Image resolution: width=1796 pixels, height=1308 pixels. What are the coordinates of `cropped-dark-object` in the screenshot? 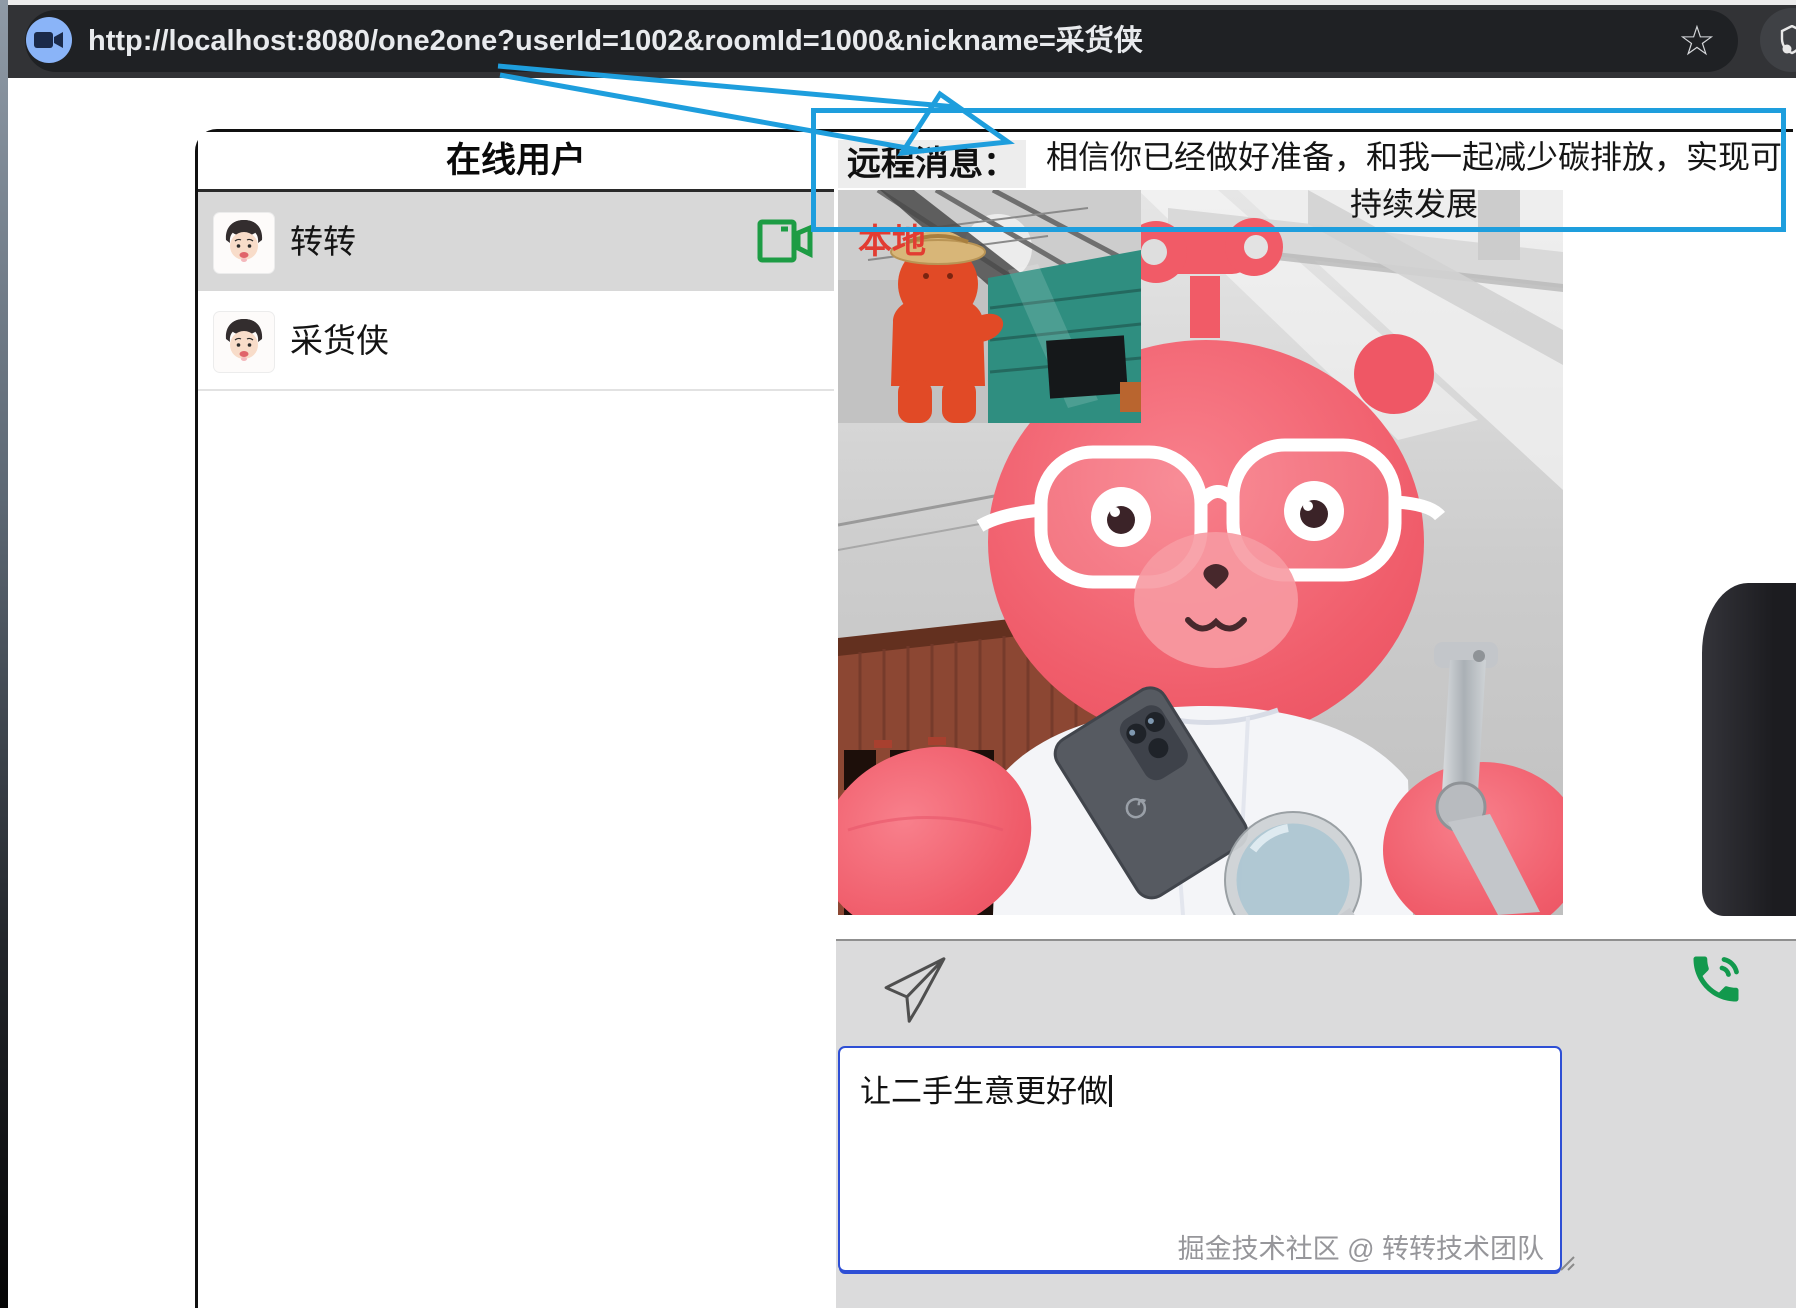 It's located at (1749, 749).